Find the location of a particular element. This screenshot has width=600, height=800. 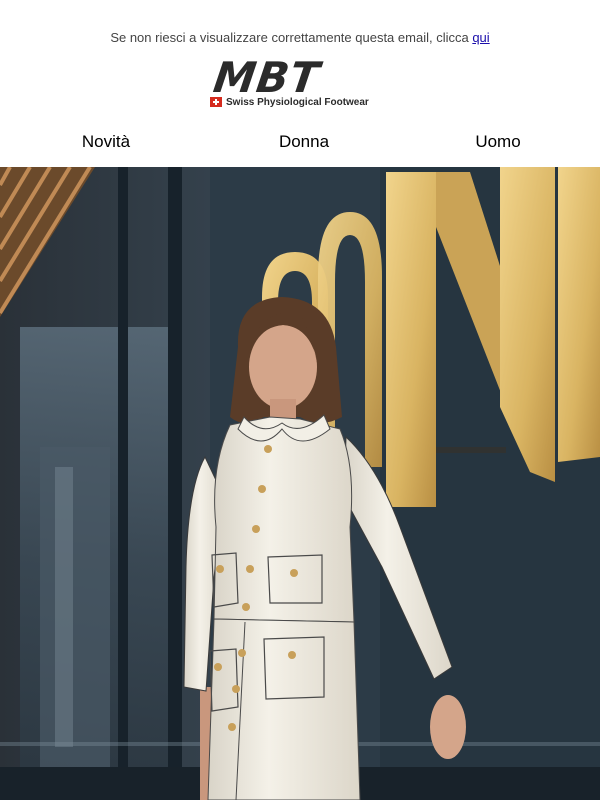

main-nav: Novità Donna Uomo is located at coordinates (300, 144).